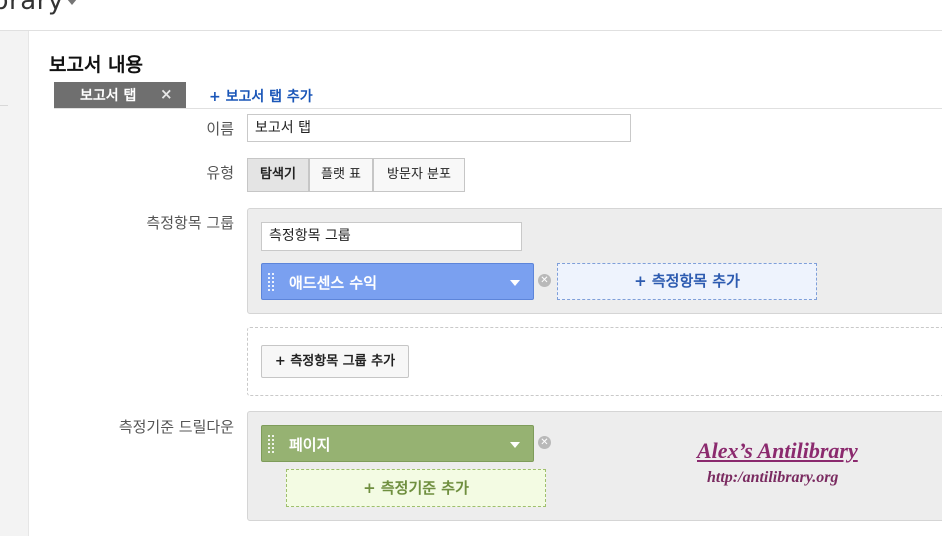 The width and height of the screenshot is (942, 536). I want to click on metric-chip-label: 애드센스 수익, so click(333, 283).